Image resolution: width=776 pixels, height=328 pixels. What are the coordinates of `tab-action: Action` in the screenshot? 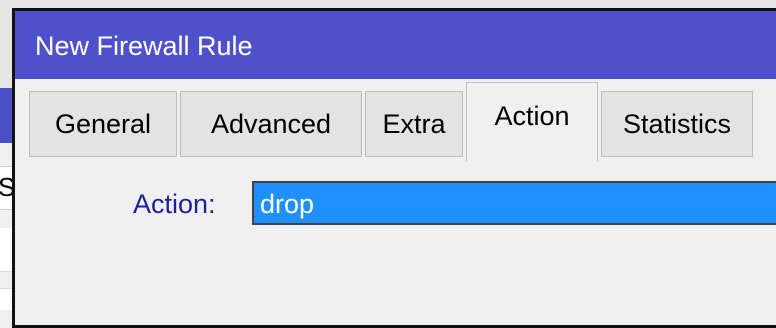 It's located at (532, 121).